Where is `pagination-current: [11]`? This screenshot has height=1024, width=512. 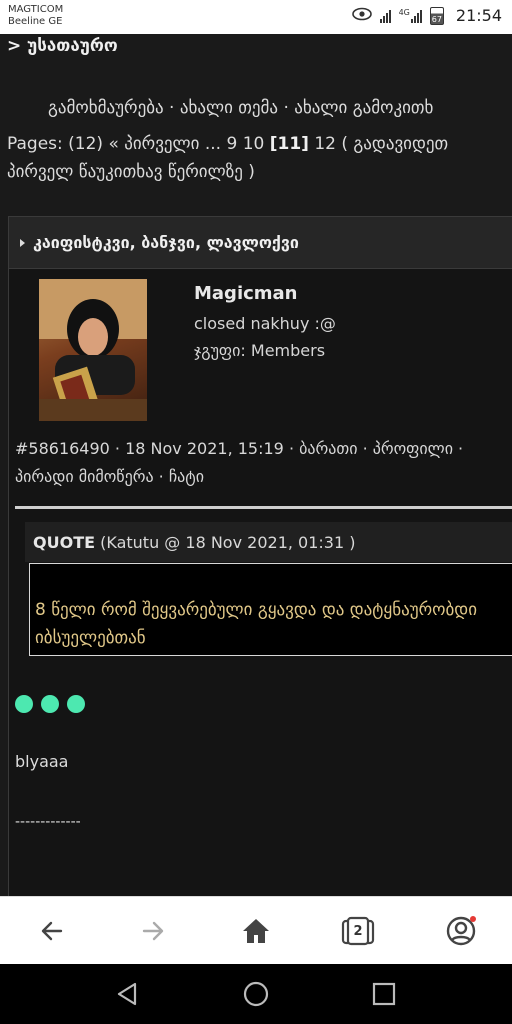 pagination-current: [11] is located at coordinates (289, 144).